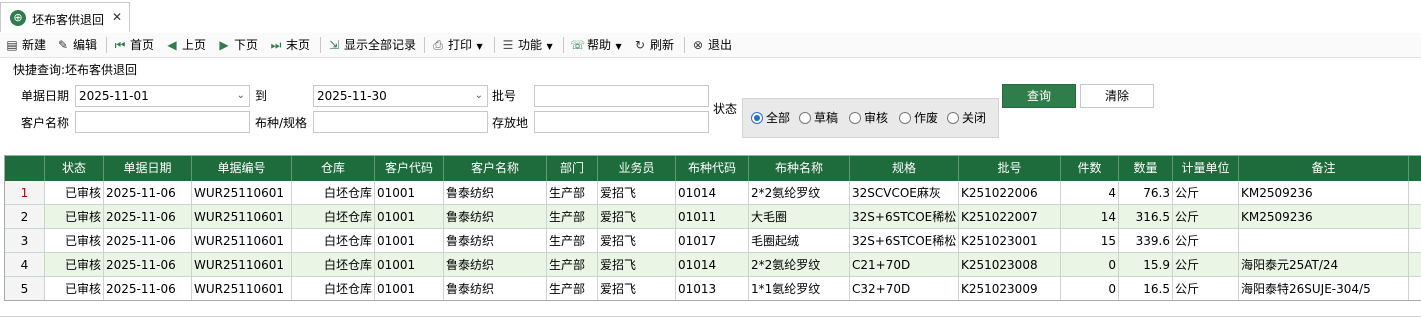 This screenshot has width=1421, height=317. What do you see at coordinates (596, 45) in the screenshot?
I see `help-menu-button: ☏ 帮助 ▼` at bounding box center [596, 45].